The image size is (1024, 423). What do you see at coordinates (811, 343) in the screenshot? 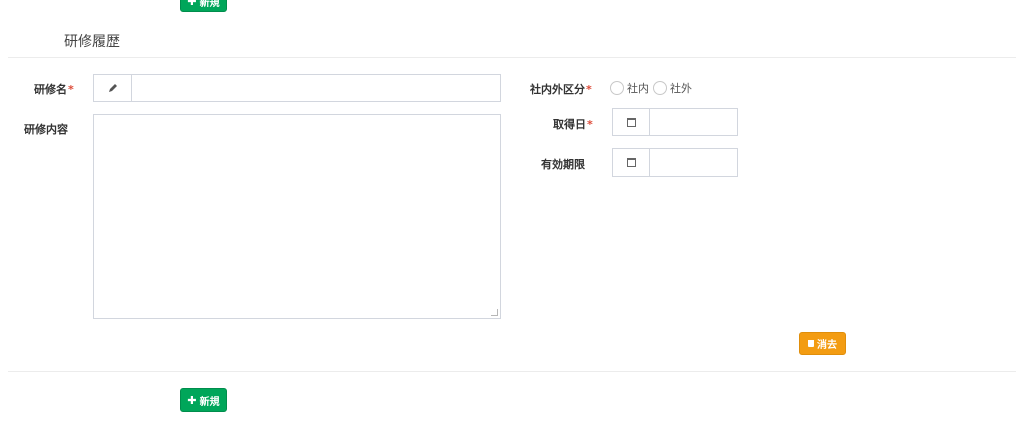
I see `trash-icon` at bounding box center [811, 343].